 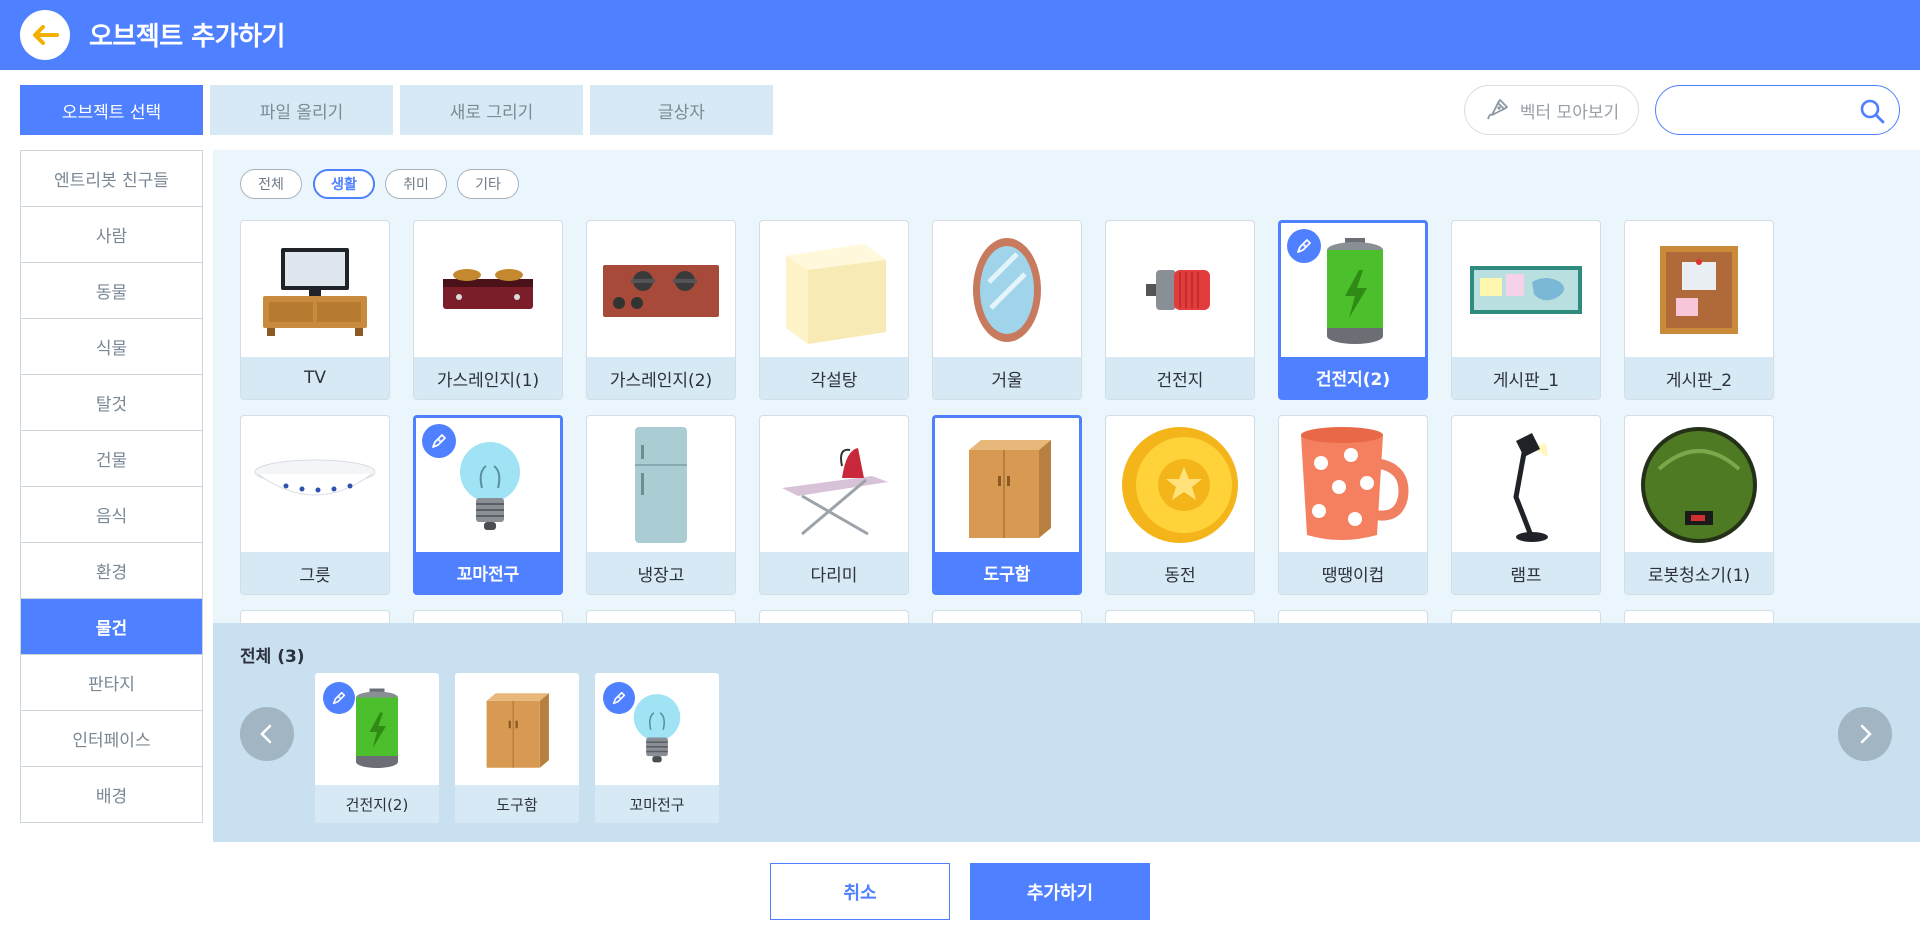 What do you see at coordinates (416, 184) in the screenshot?
I see `filter-hobby: 취미` at bounding box center [416, 184].